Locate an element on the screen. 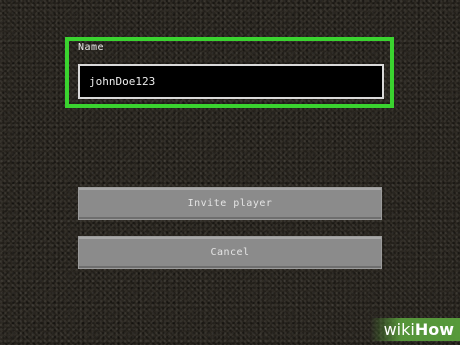  name-input is located at coordinates (231, 81).